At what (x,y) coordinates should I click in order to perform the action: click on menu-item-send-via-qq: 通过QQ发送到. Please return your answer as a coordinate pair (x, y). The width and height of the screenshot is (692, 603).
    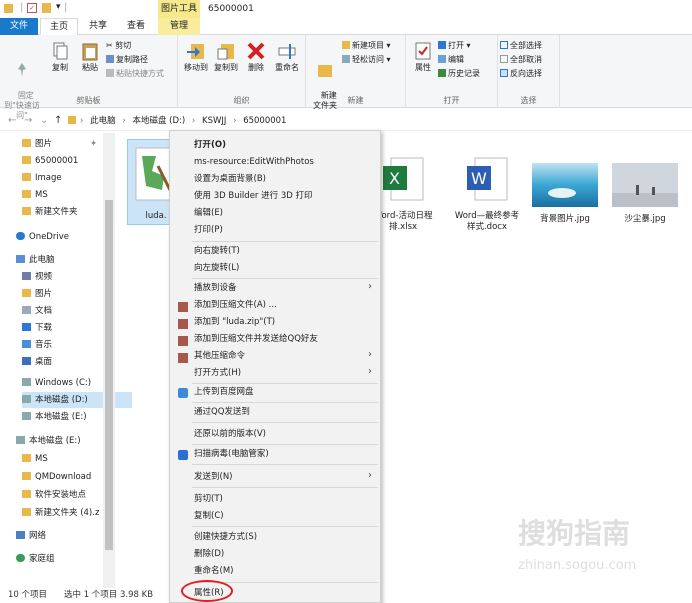
    Looking at the image, I should click on (222, 412).